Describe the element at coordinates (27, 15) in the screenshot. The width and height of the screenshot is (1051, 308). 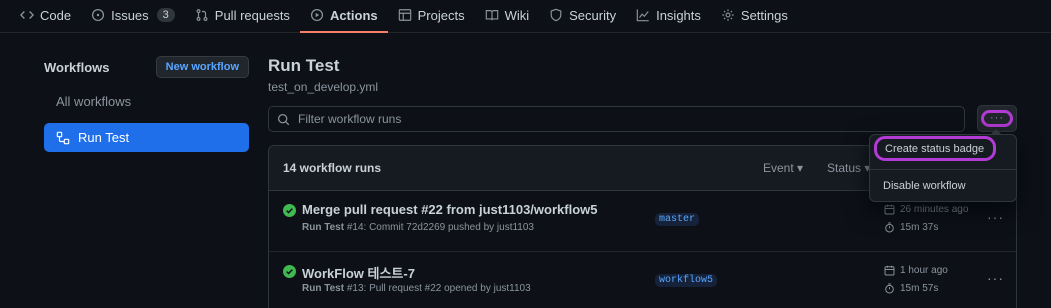
I see `code-icon` at that location.